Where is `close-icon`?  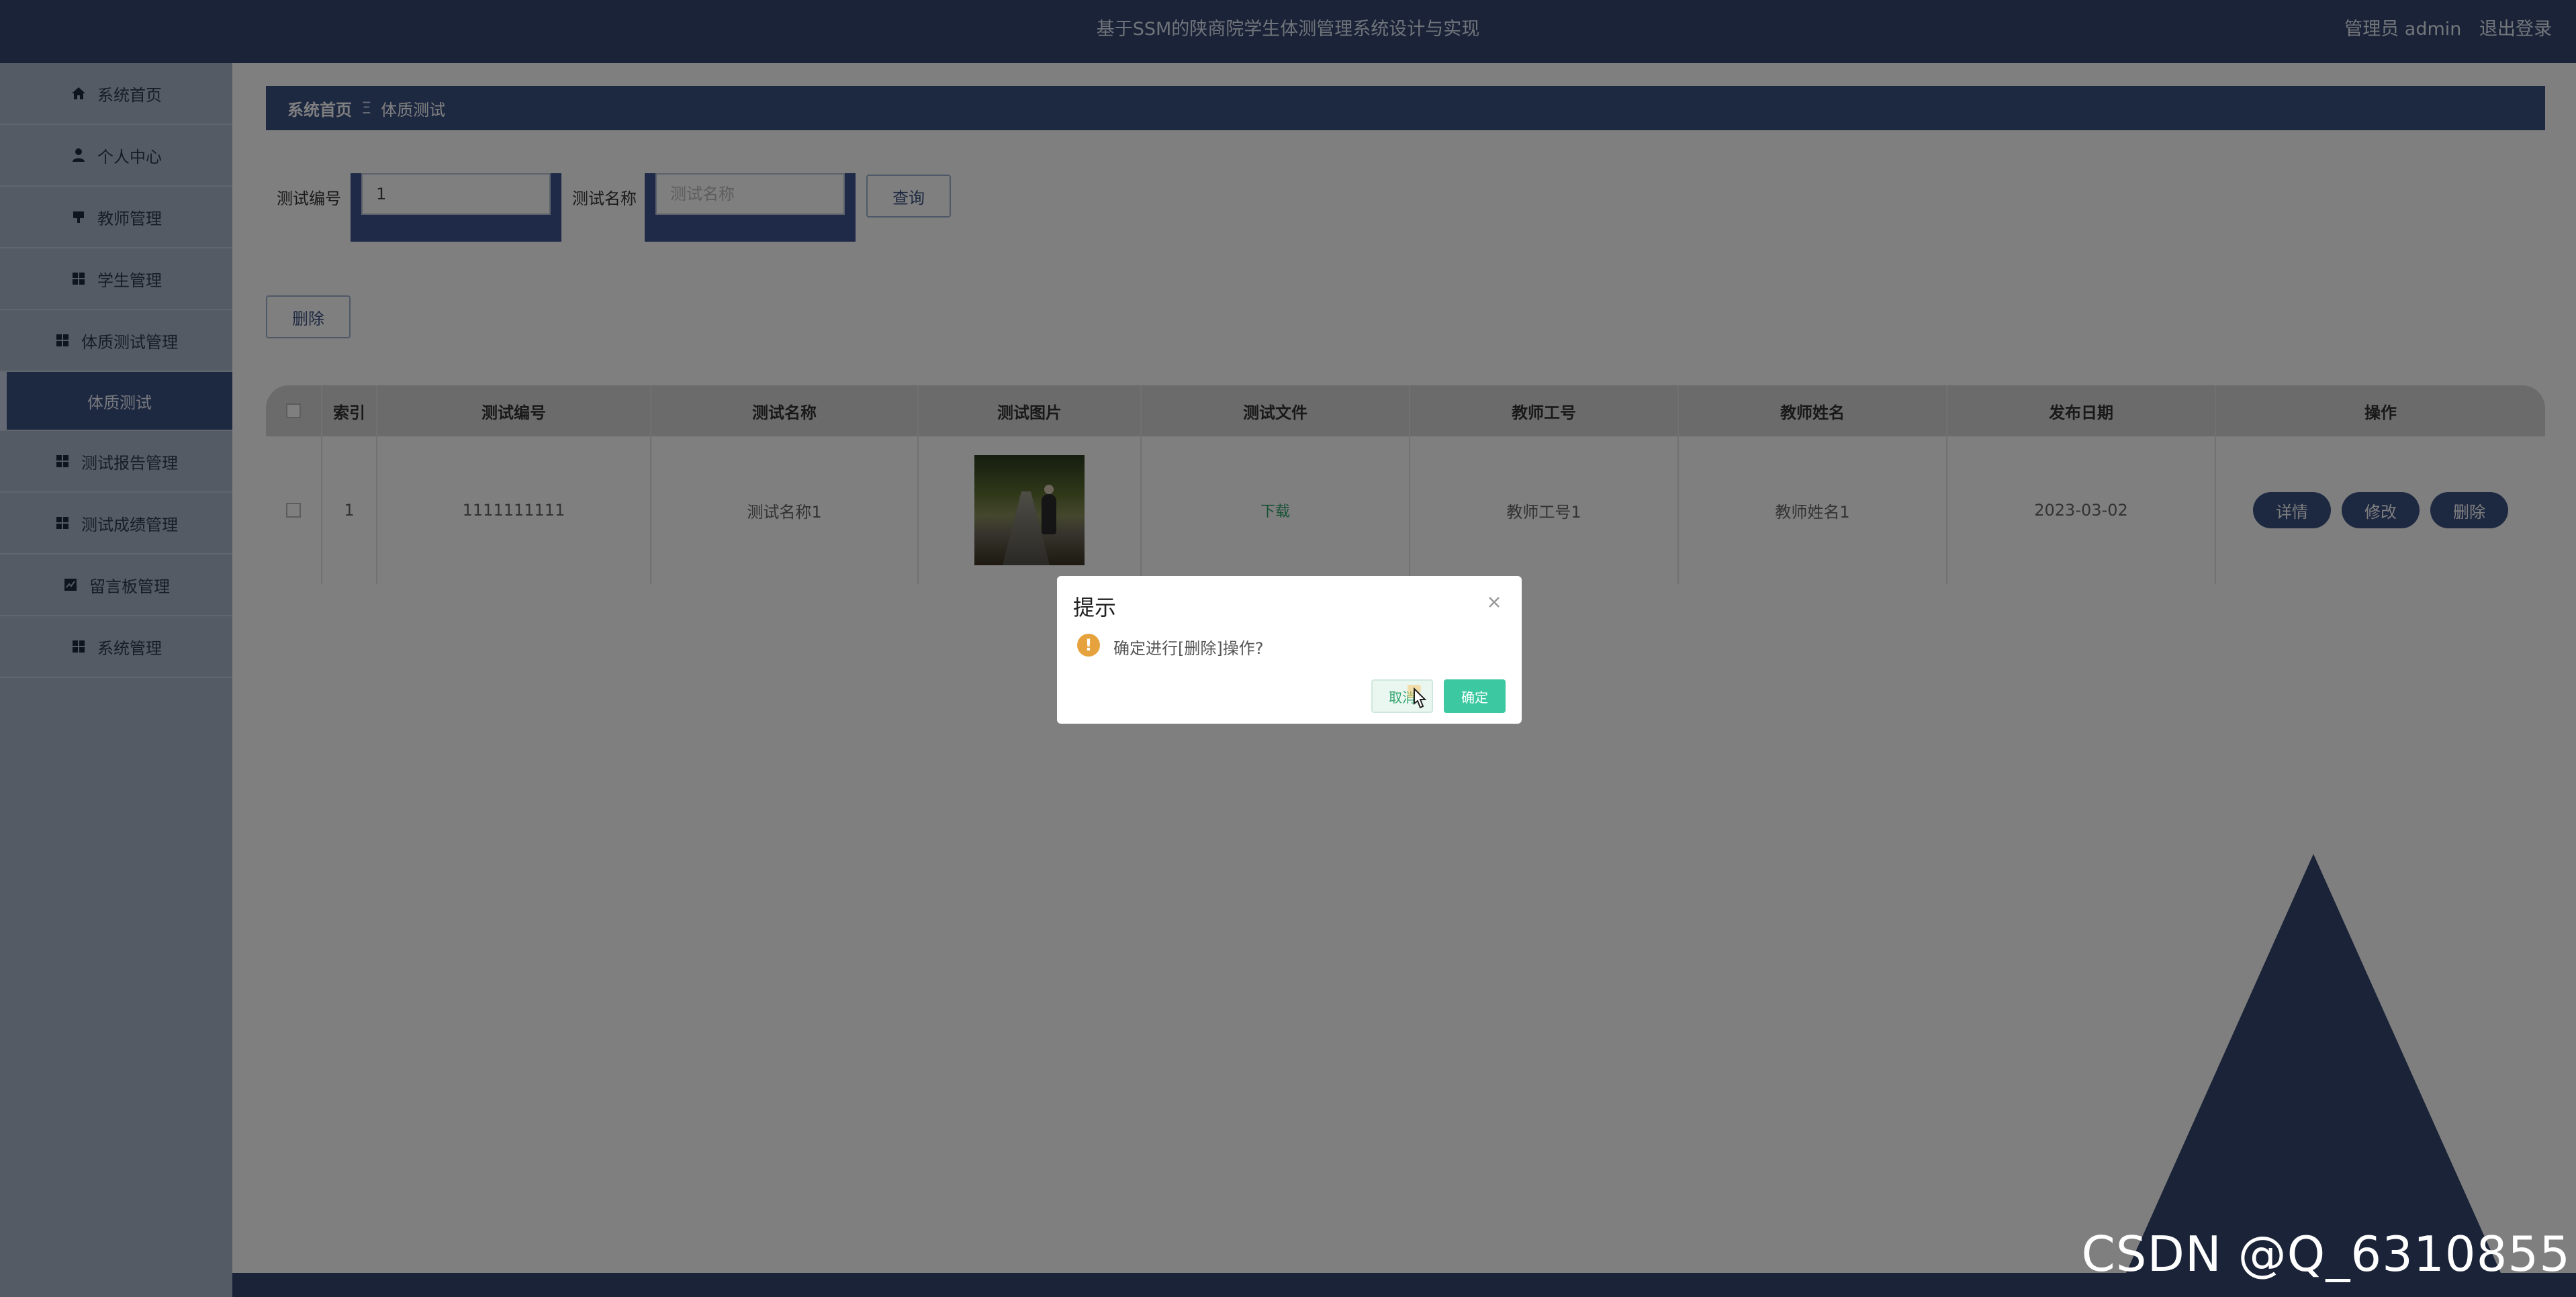 close-icon is located at coordinates (1494, 602).